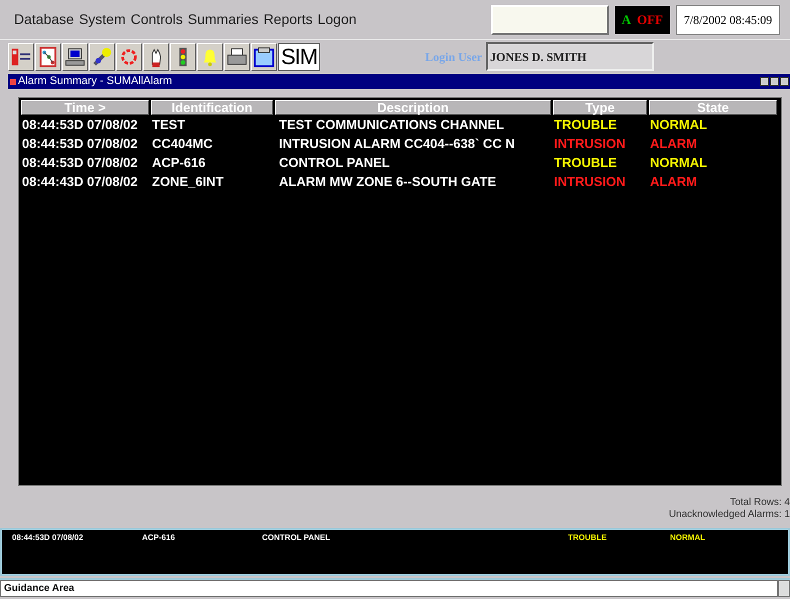 This screenshot has width=790, height=599. Describe the element at coordinates (760, 503) in the screenshot. I see `totals-text: Total Rows: 4` at that location.